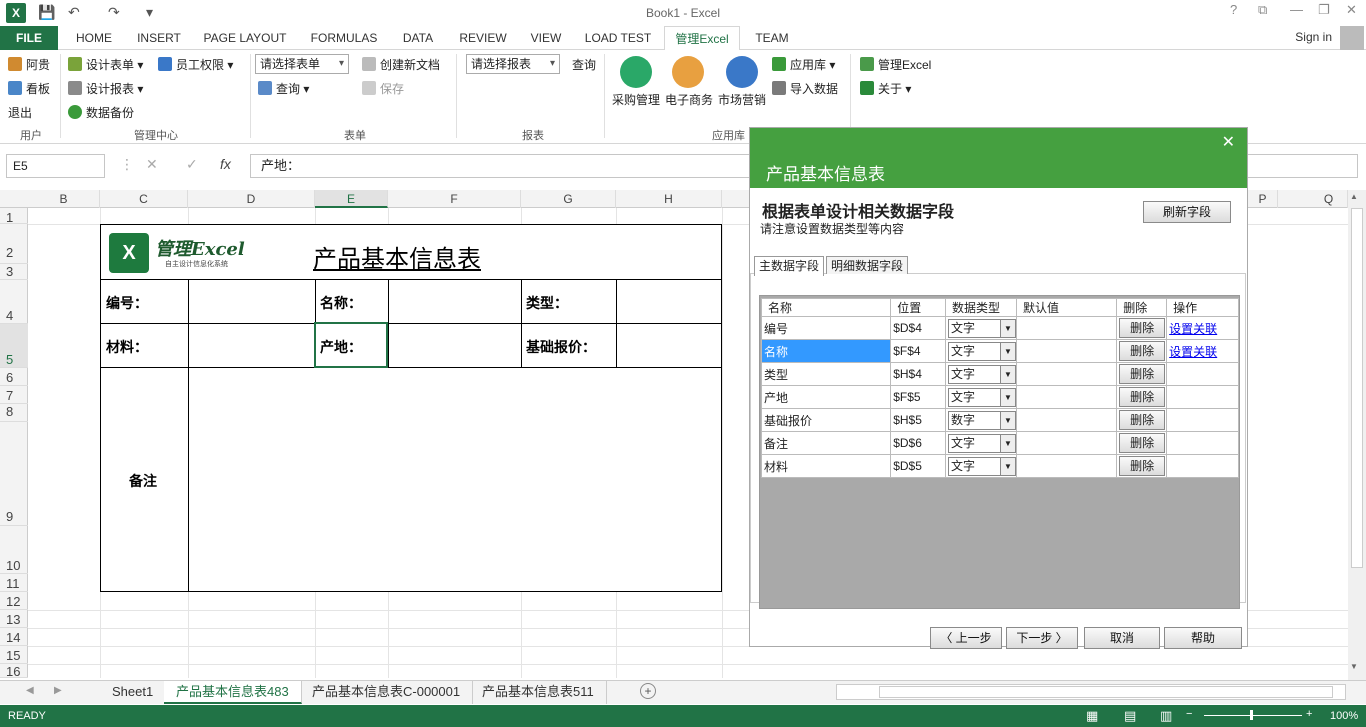  What do you see at coordinates (918, 466) in the screenshot?
I see `field-position-cell: $D$5` at bounding box center [918, 466].